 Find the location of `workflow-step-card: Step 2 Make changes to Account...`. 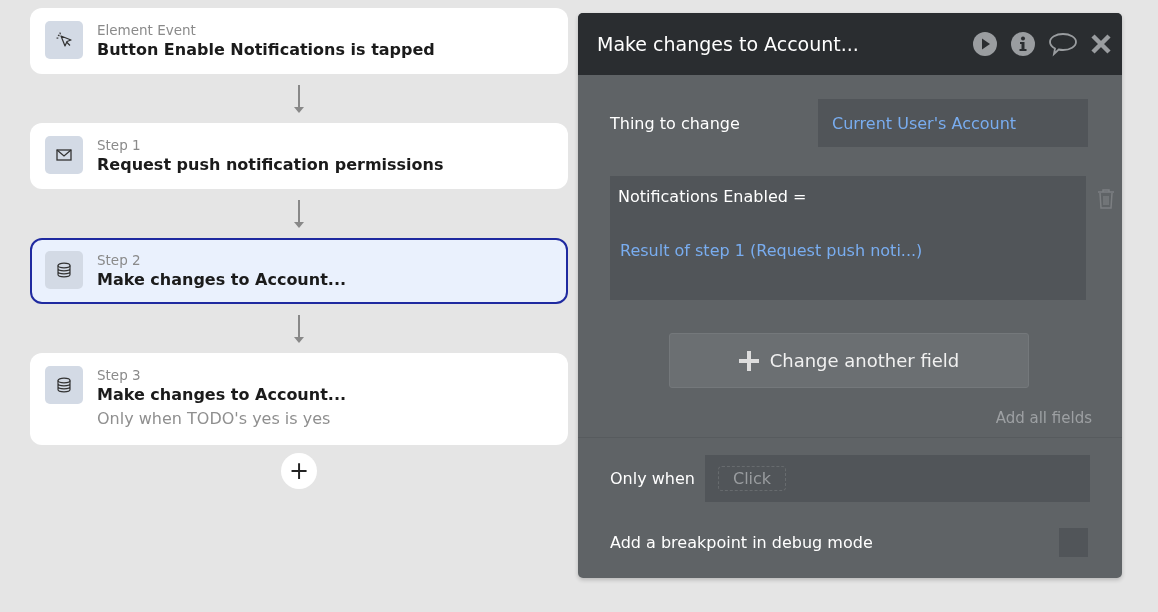

workflow-step-card: Step 2 Make changes to Account... is located at coordinates (299, 271).